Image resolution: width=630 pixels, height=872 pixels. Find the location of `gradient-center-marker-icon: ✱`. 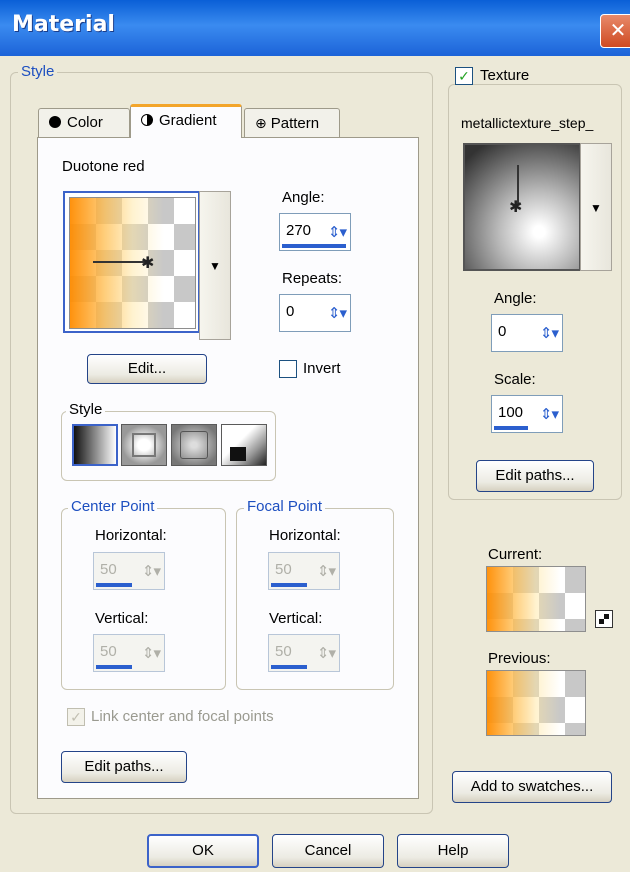

gradient-center-marker-icon: ✱ is located at coordinates (148, 263).